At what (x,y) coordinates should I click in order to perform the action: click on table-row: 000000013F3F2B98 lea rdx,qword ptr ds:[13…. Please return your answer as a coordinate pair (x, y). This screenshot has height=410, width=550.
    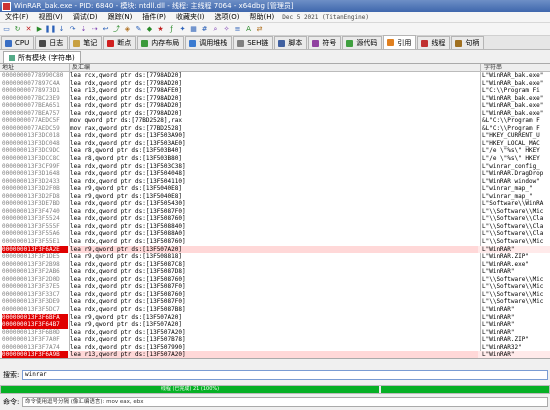
    Looking at the image, I should click on (275, 265).